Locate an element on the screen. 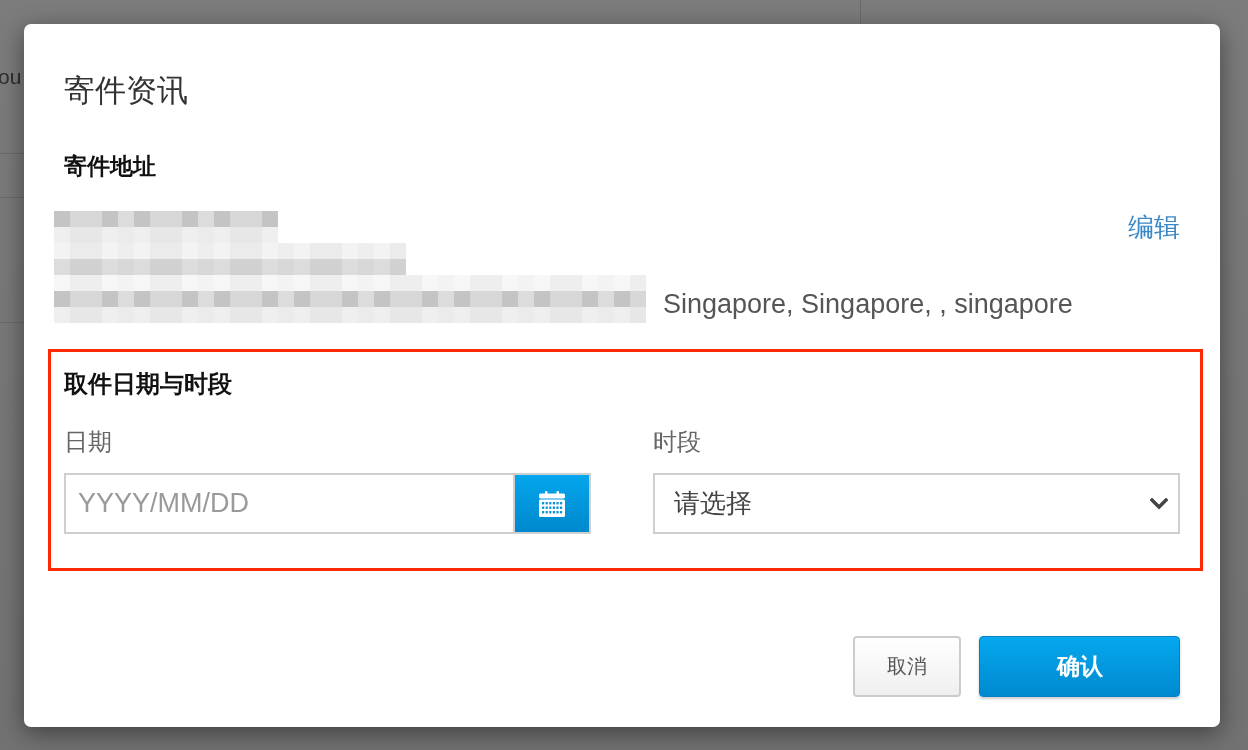 The width and height of the screenshot is (1248, 750). date-input: YYYY/MM/DD is located at coordinates (288, 503).